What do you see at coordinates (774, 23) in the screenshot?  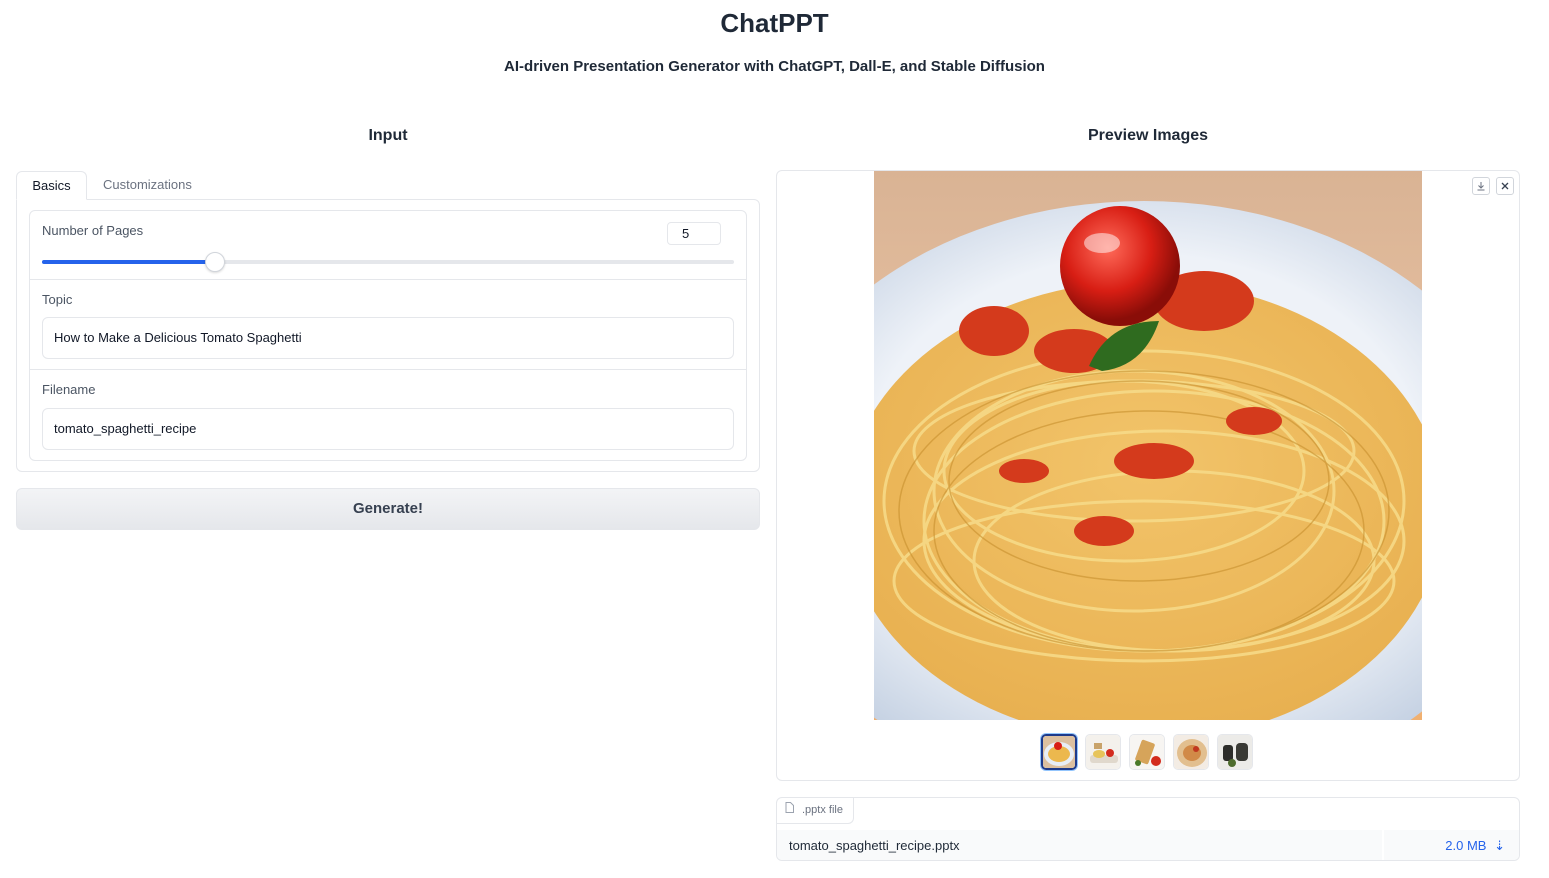 I see `app-title: ChatPPT` at bounding box center [774, 23].